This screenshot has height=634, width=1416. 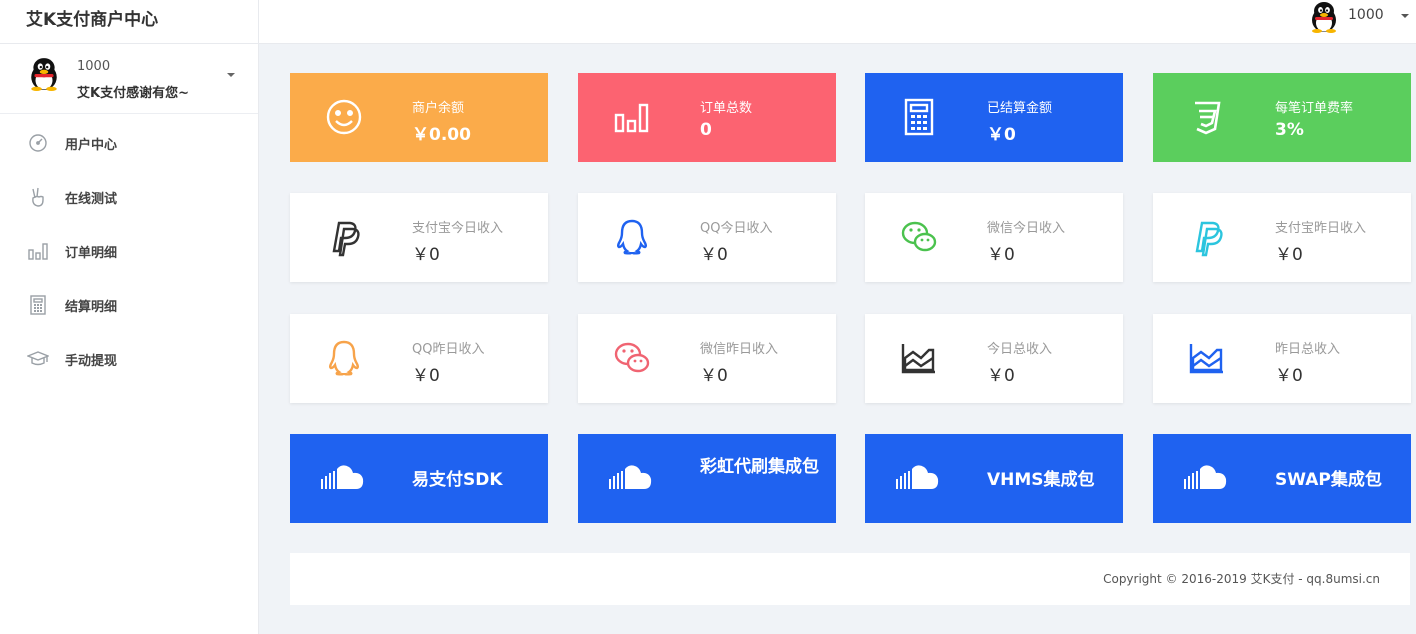 I want to click on profile-greeting: 艾K支付感谢有您~, so click(x=133, y=93).